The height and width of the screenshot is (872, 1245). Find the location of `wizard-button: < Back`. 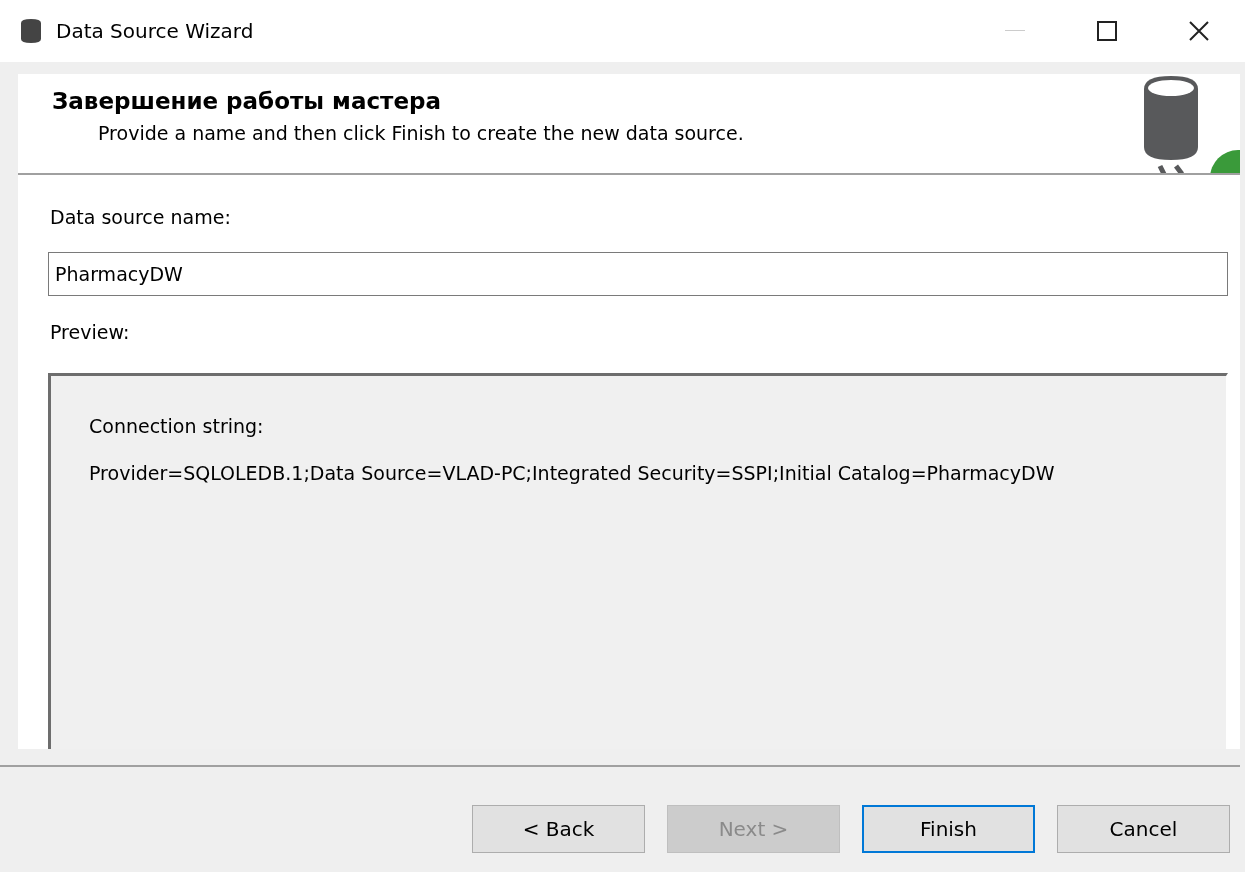

wizard-button: < Back is located at coordinates (558, 829).